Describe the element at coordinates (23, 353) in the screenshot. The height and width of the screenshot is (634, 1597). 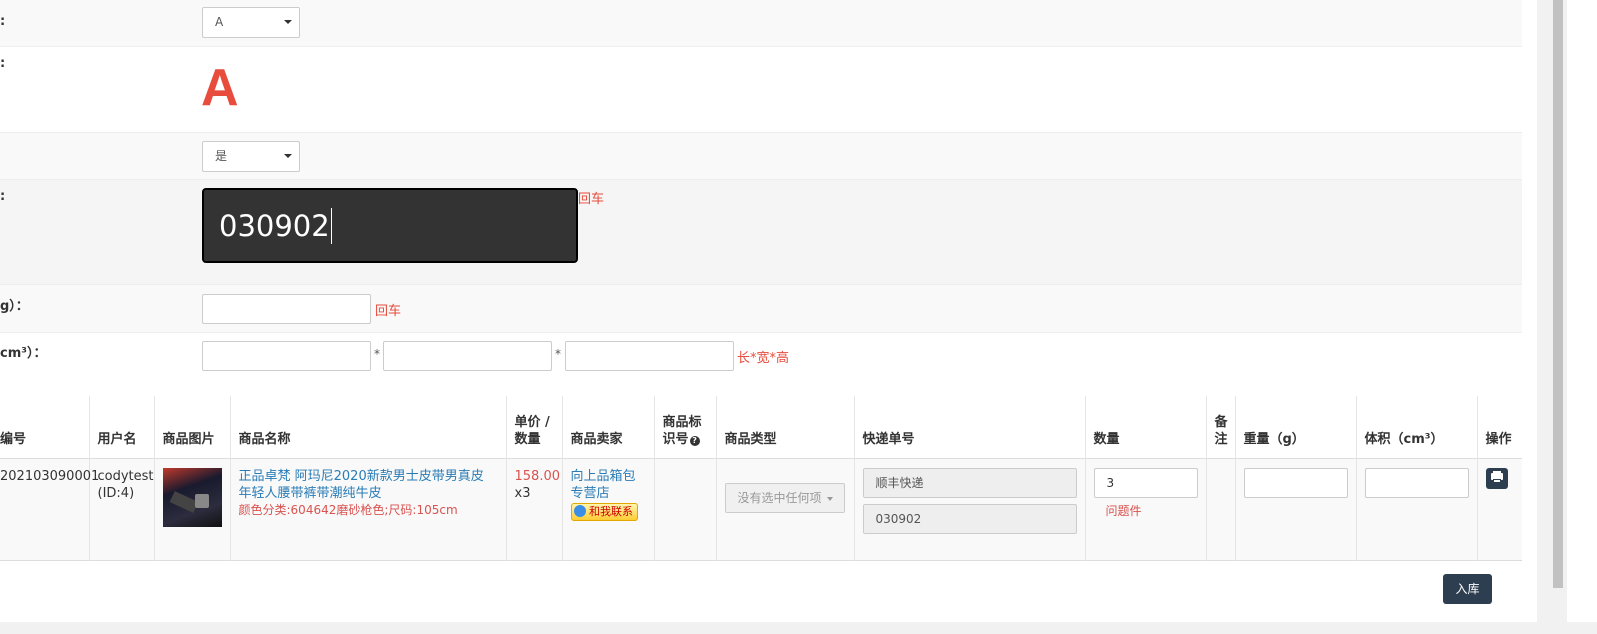
I see `volume-label: cm³）：` at that location.